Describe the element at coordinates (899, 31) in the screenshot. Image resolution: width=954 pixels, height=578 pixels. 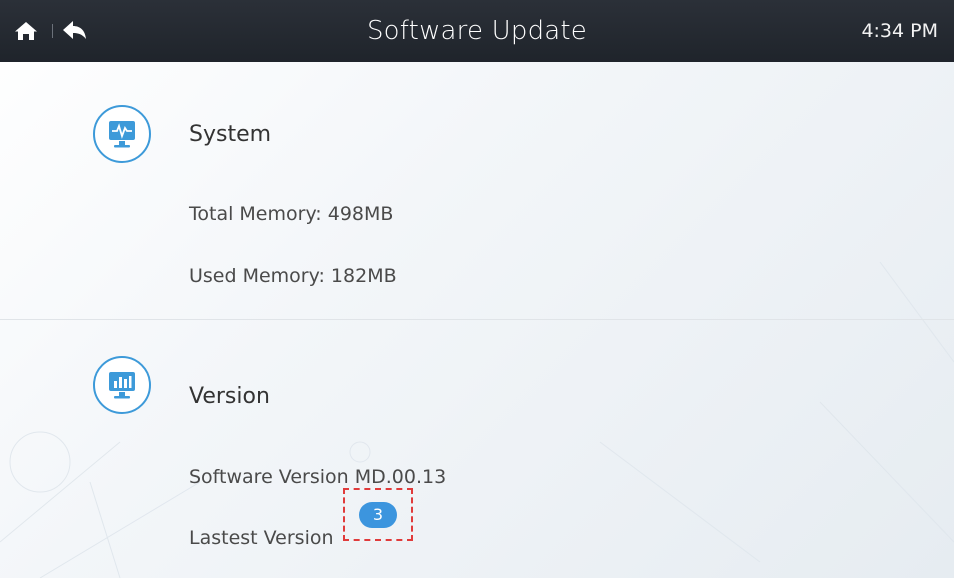
I see `clock: 4:34 PM` at that location.